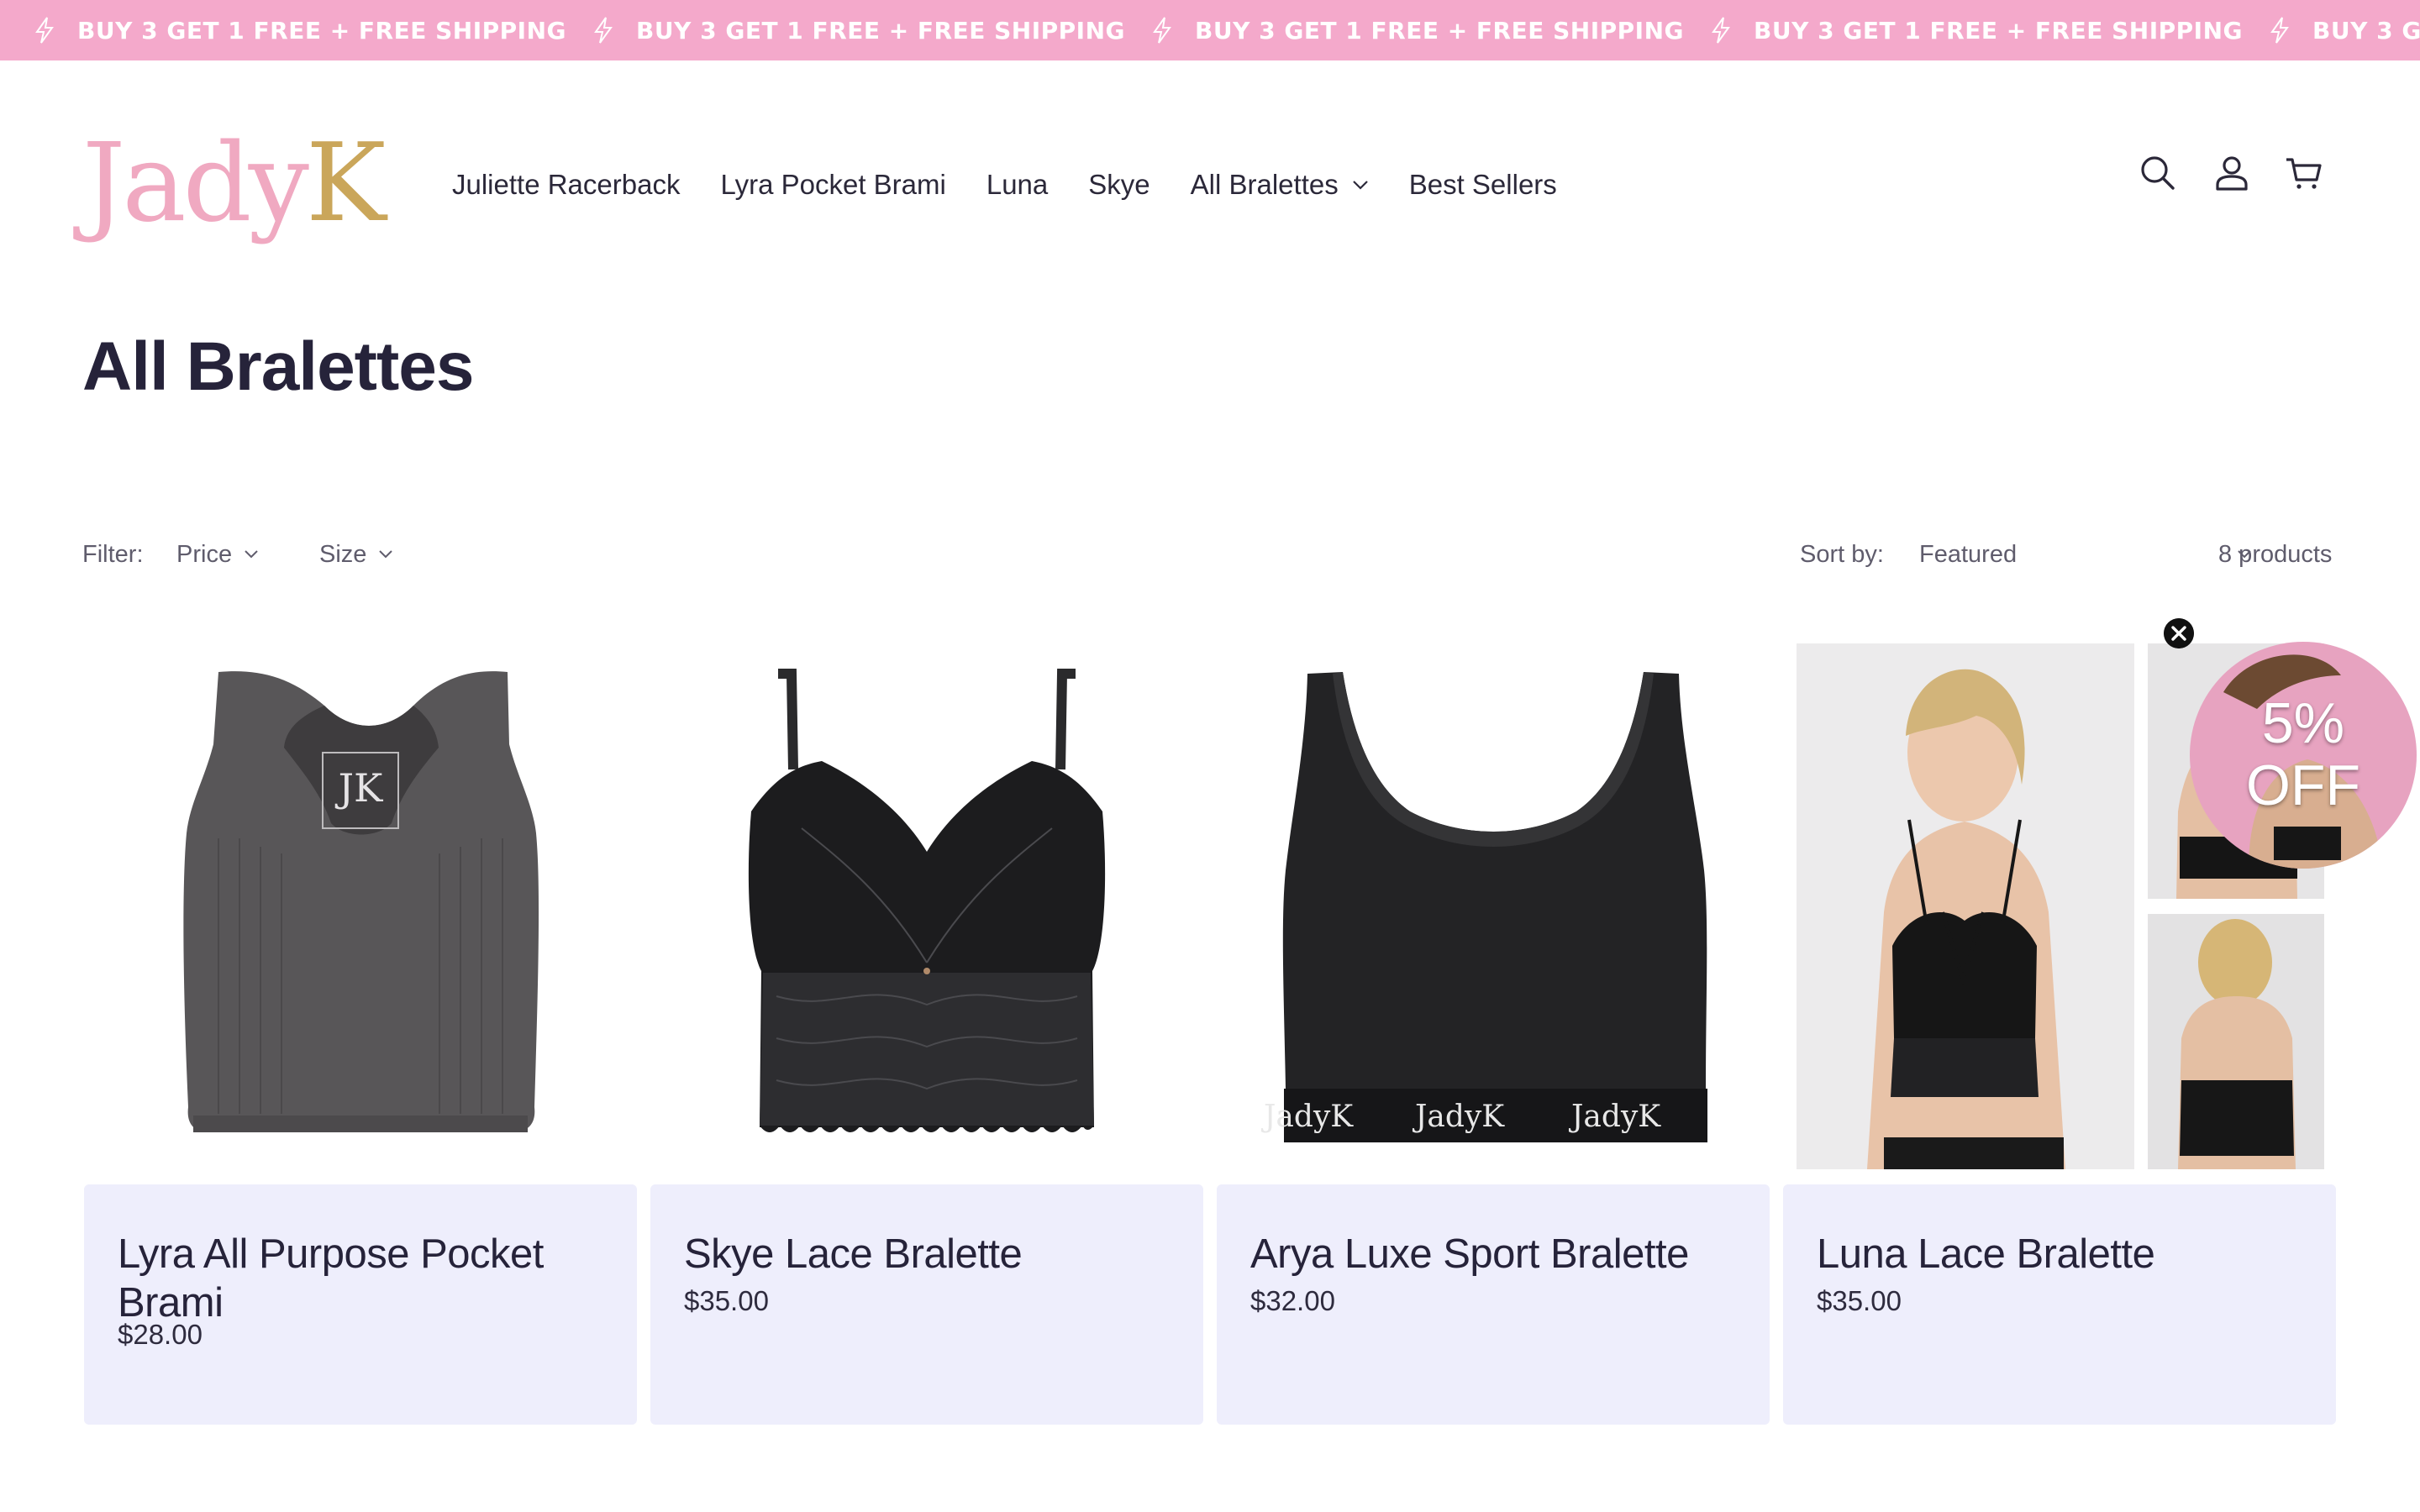 The height and width of the screenshot is (1512, 2420). Describe the element at coordinates (927, 1304) in the screenshot. I see `product-info: Skye Lace Bralette $35.00` at that location.